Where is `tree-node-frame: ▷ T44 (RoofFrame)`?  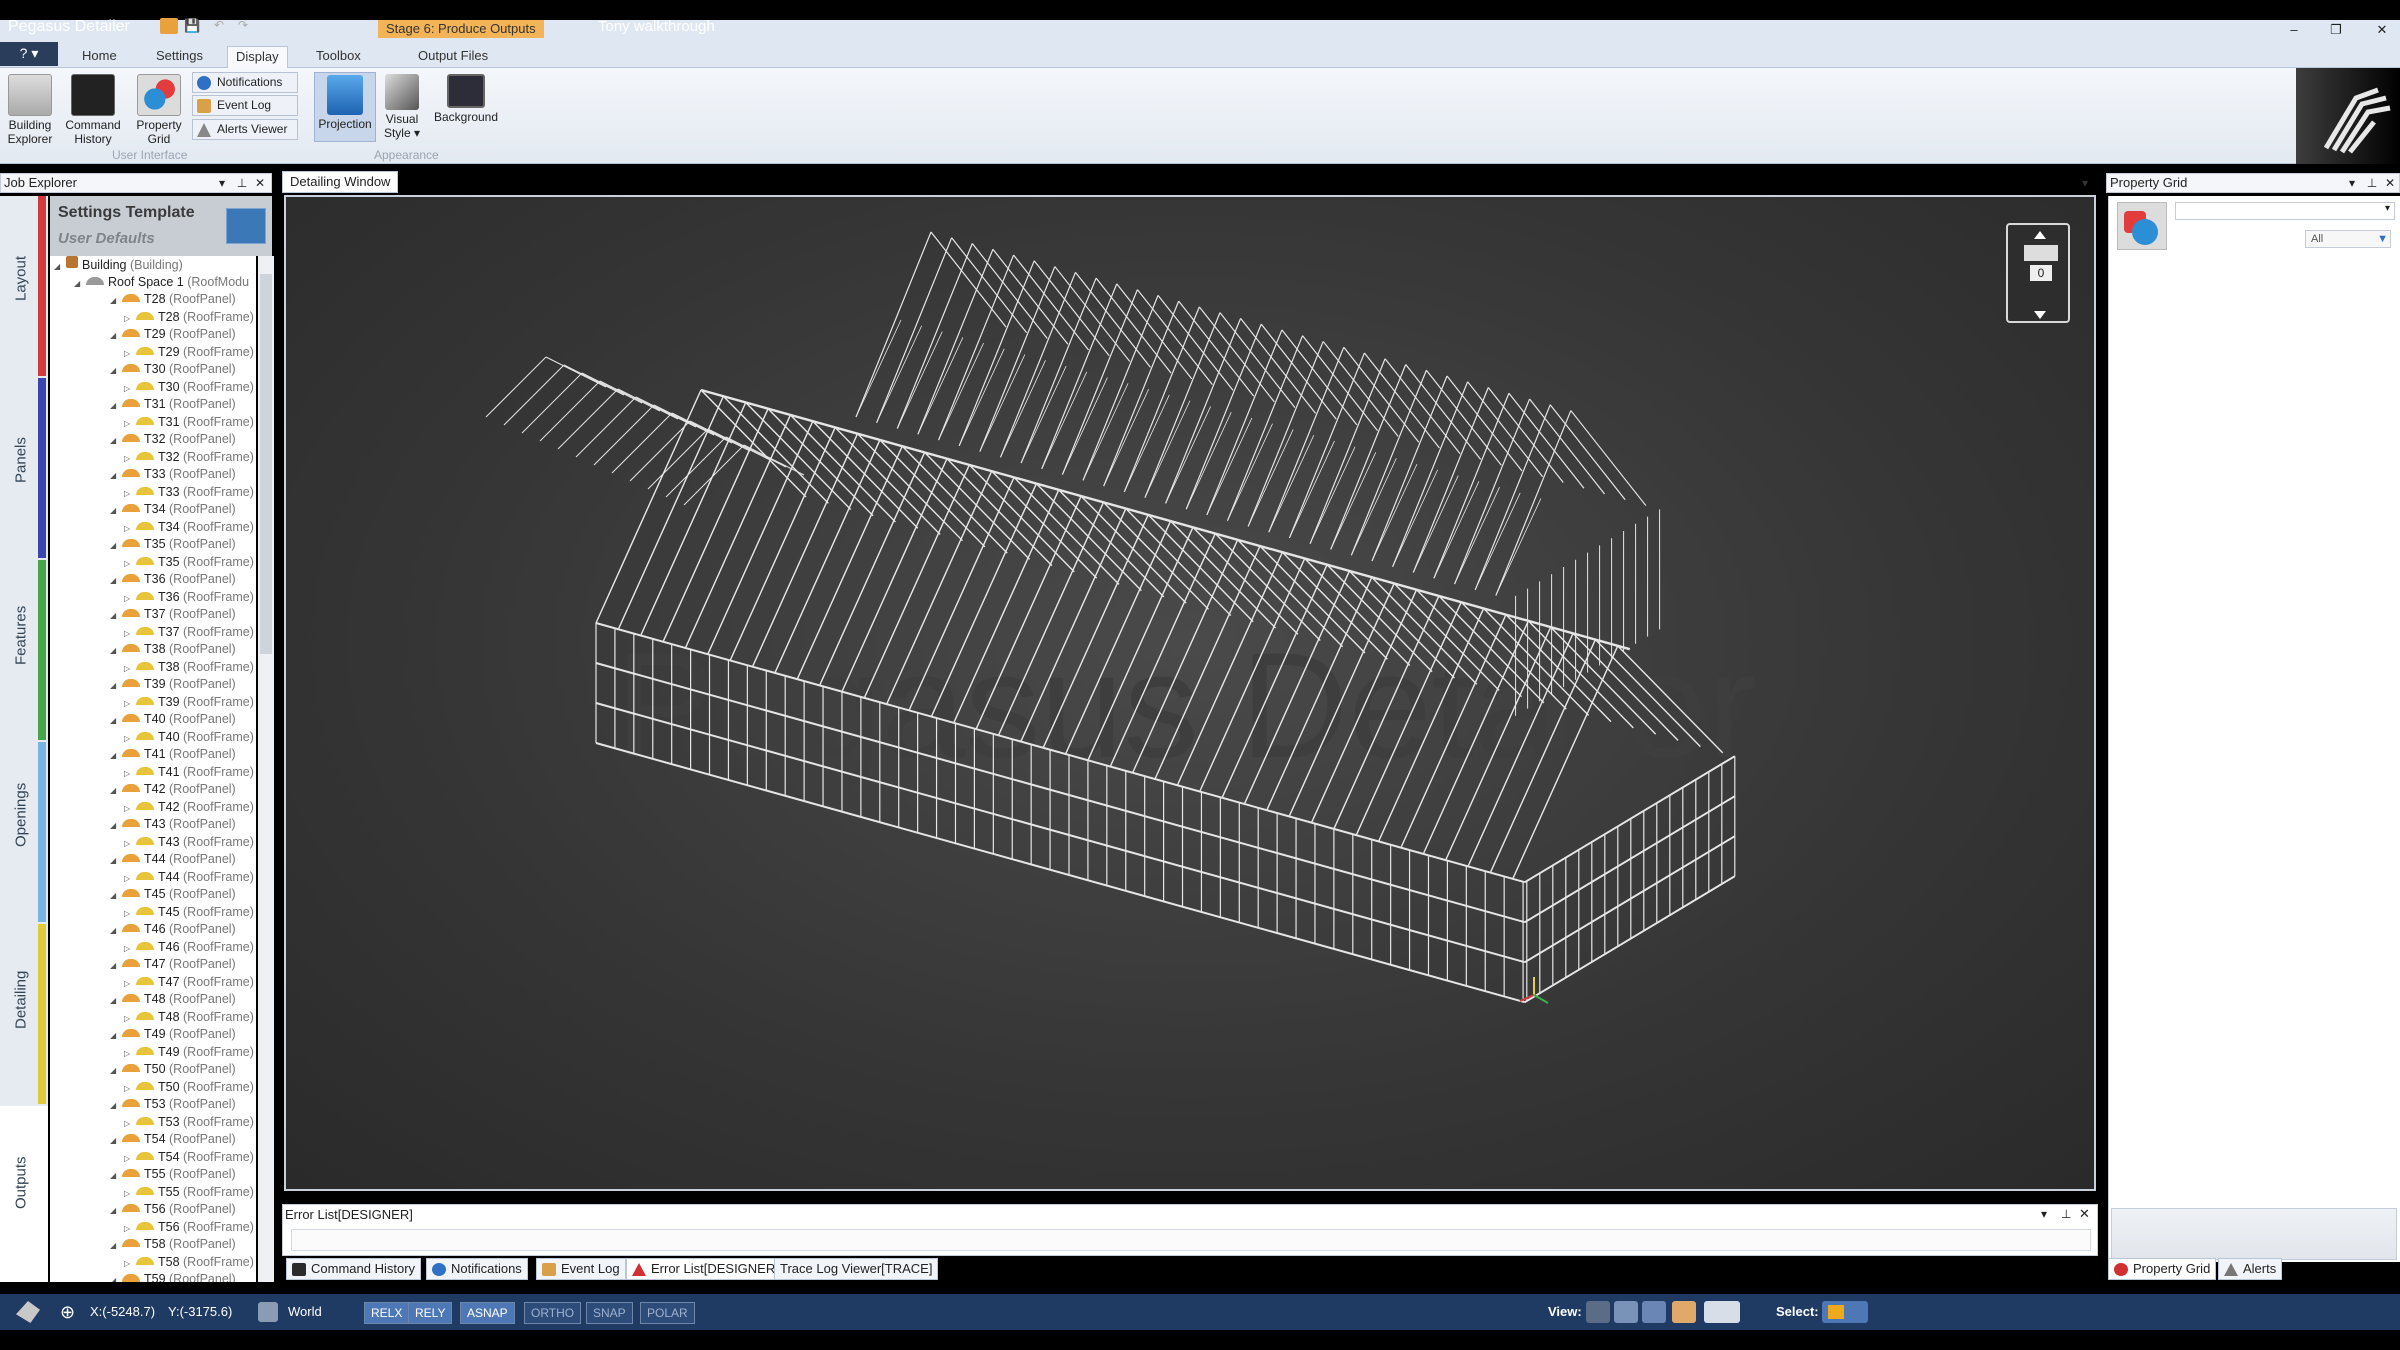
tree-node-frame: ▷ T44 (RoofFrame) is located at coordinates (189, 877).